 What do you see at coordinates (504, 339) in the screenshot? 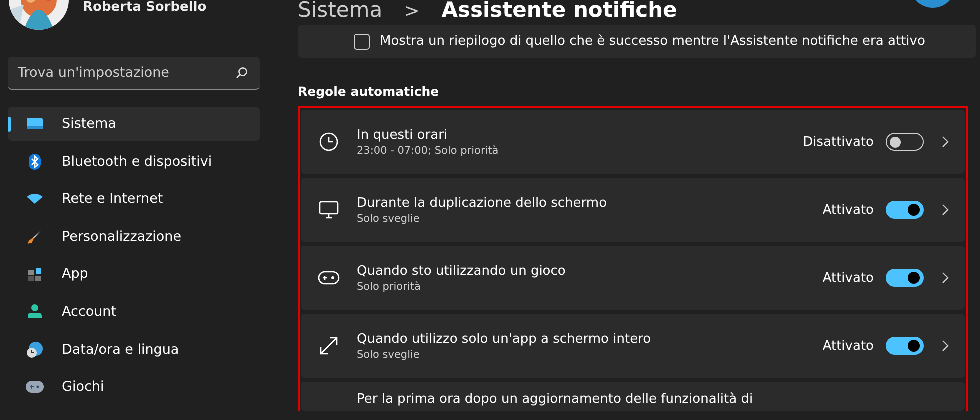
I see `rule-title: Quando utilizzo solo un'app a schermo intero` at bounding box center [504, 339].